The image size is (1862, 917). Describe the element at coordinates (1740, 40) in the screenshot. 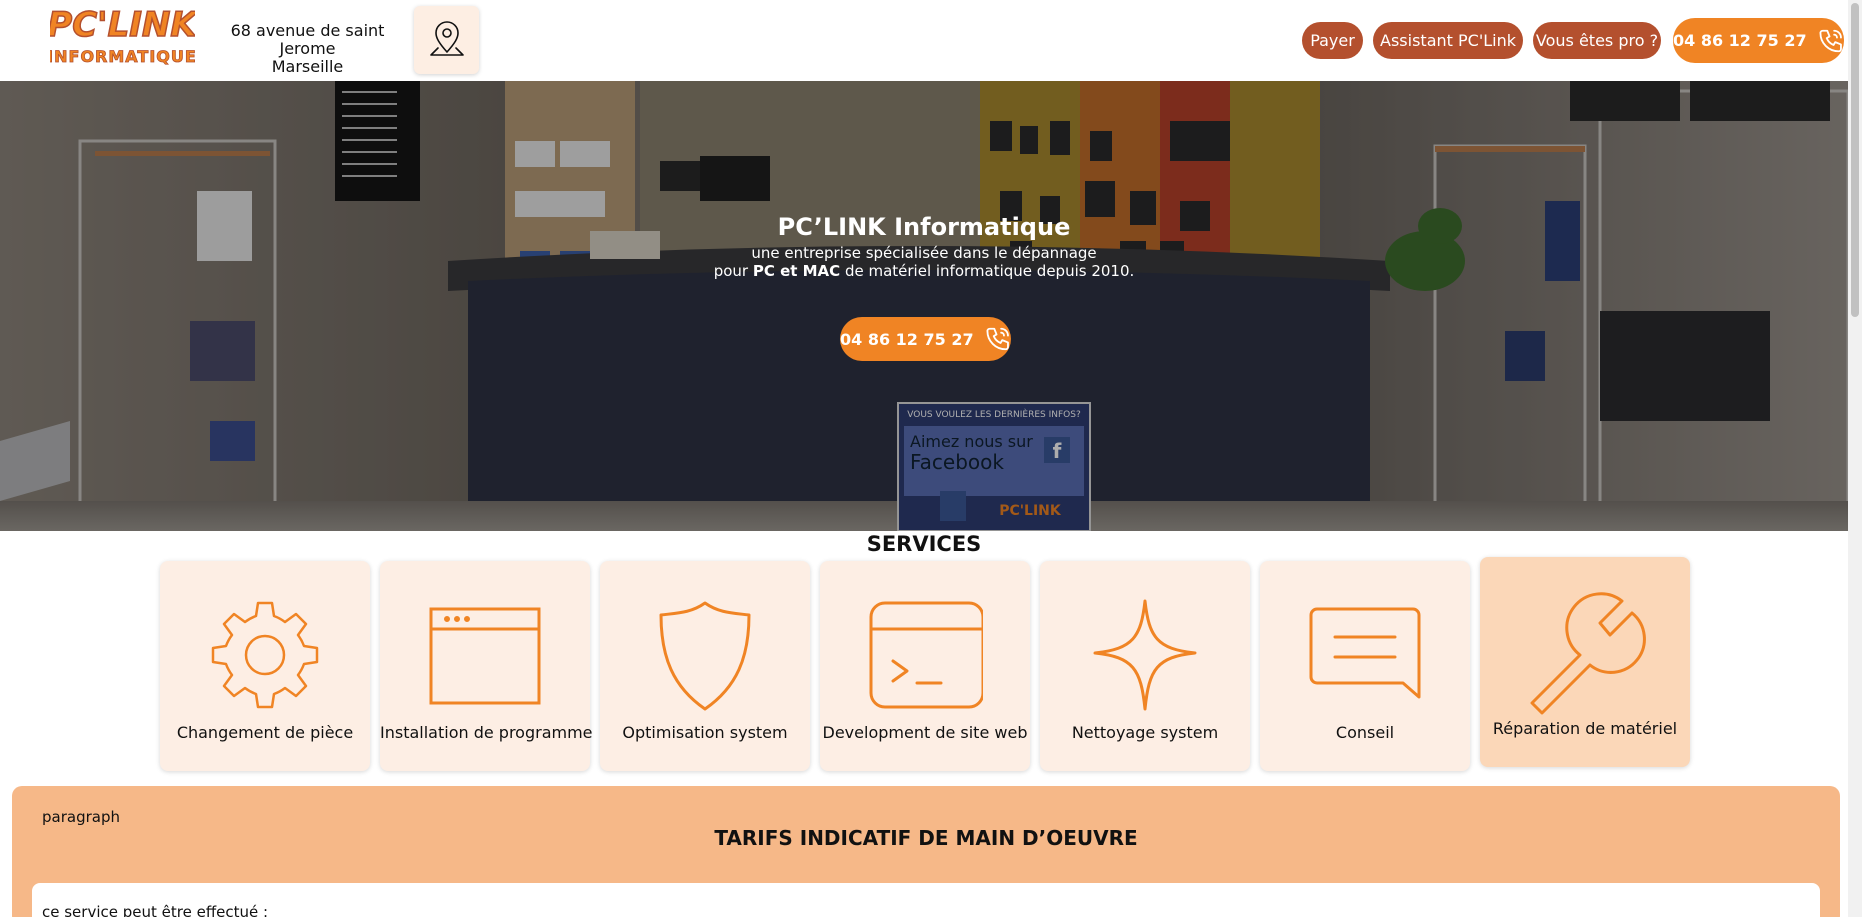

I see `header-phone-number: 04 86 12 75 27` at that location.